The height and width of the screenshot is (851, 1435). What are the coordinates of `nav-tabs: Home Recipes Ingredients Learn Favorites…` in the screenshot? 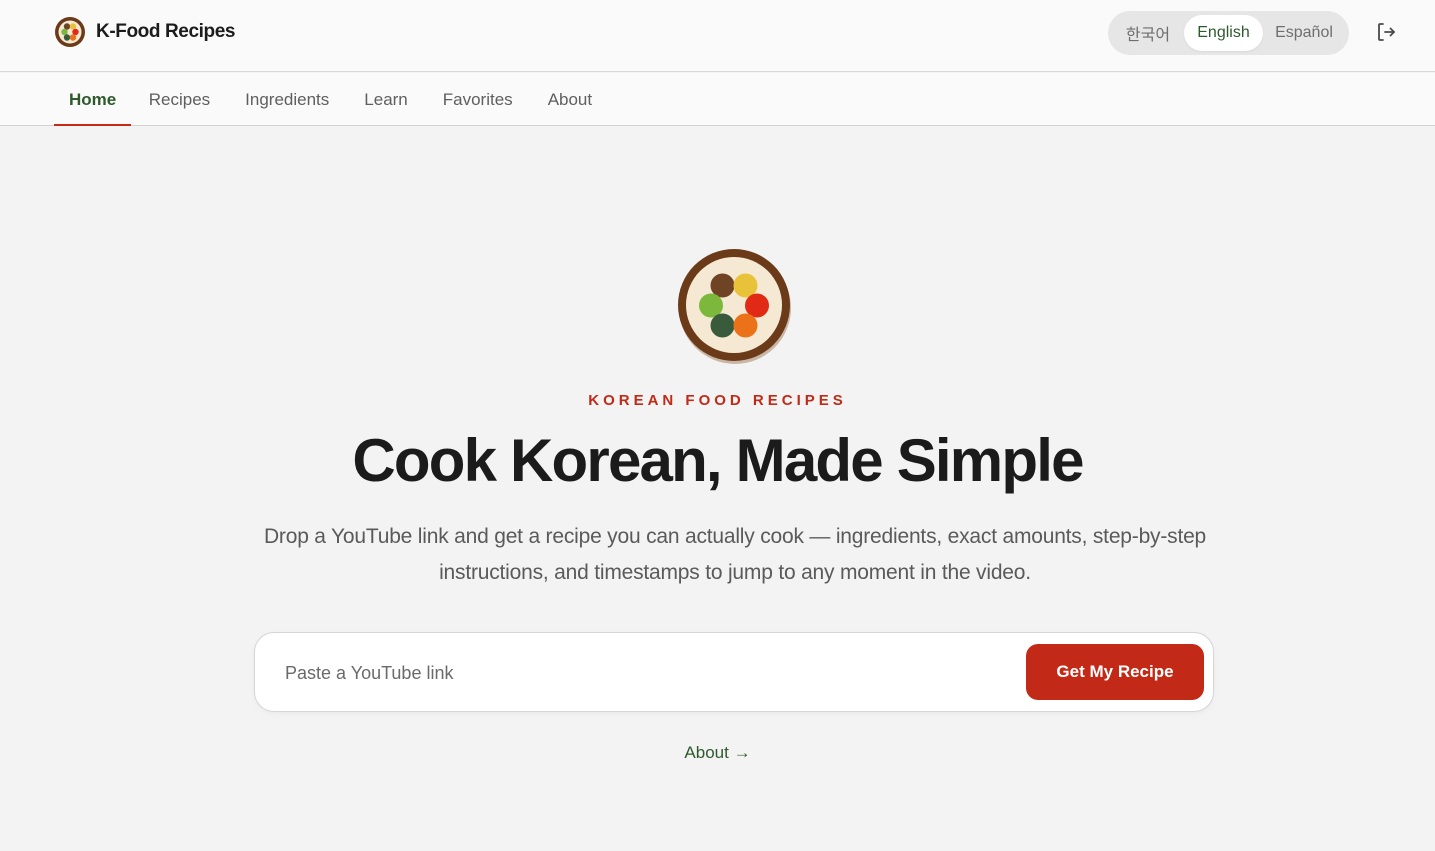 It's located at (332, 99).